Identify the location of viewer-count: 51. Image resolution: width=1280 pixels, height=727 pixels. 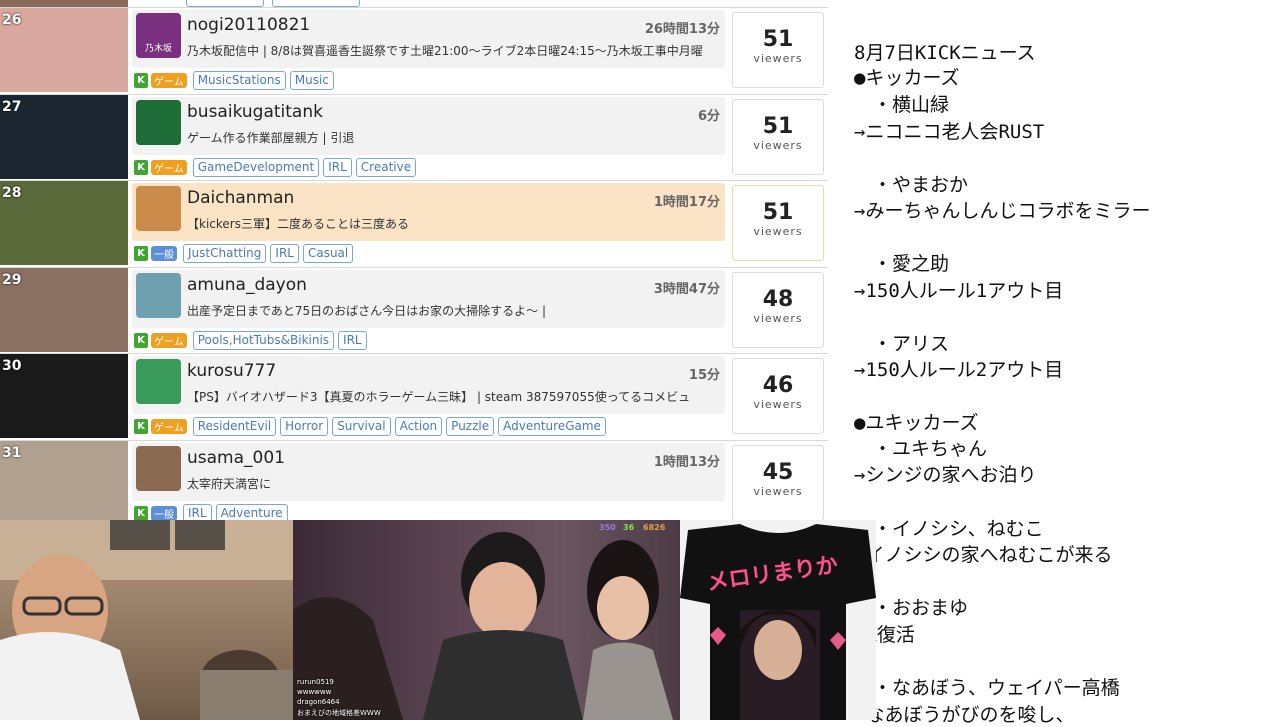
(778, 126).